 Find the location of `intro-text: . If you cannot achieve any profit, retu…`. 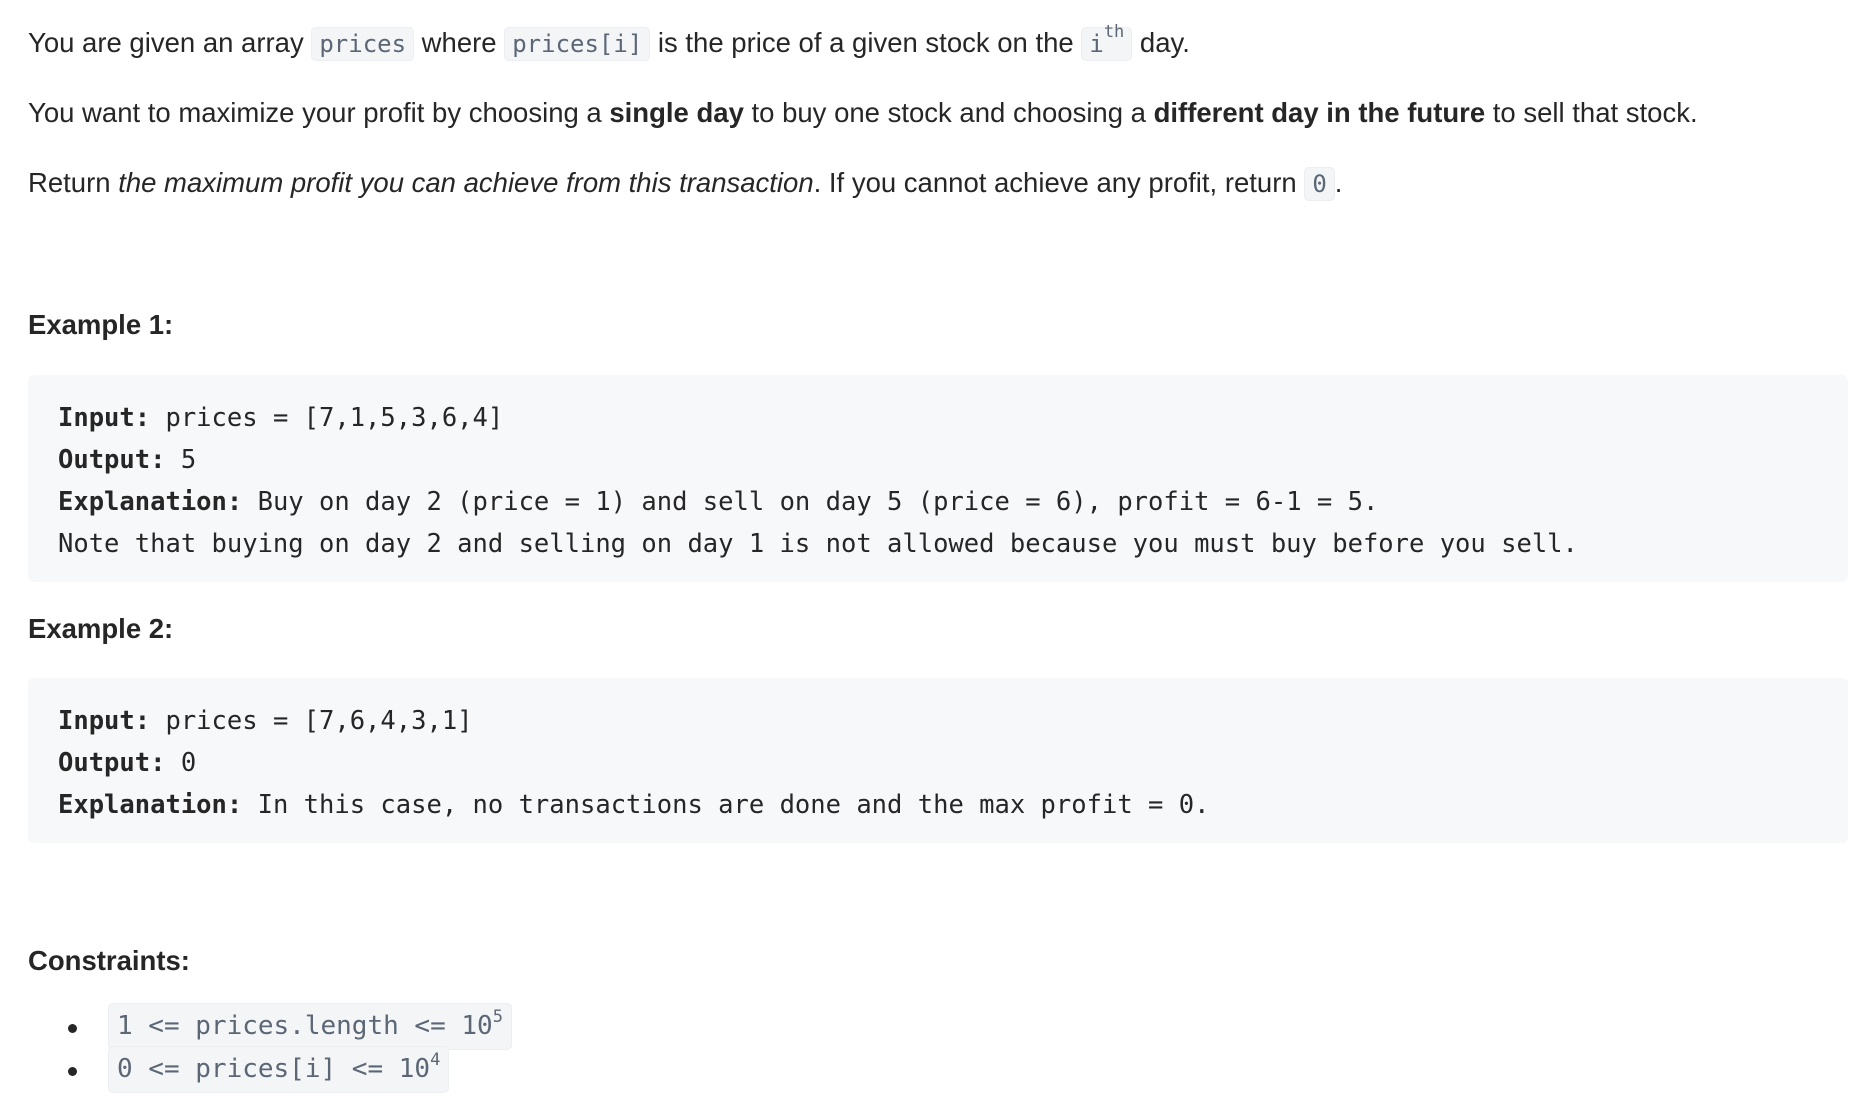

intro-text: . If you cannot achieve any profit, retu… is located at coordinates (1059, 182).